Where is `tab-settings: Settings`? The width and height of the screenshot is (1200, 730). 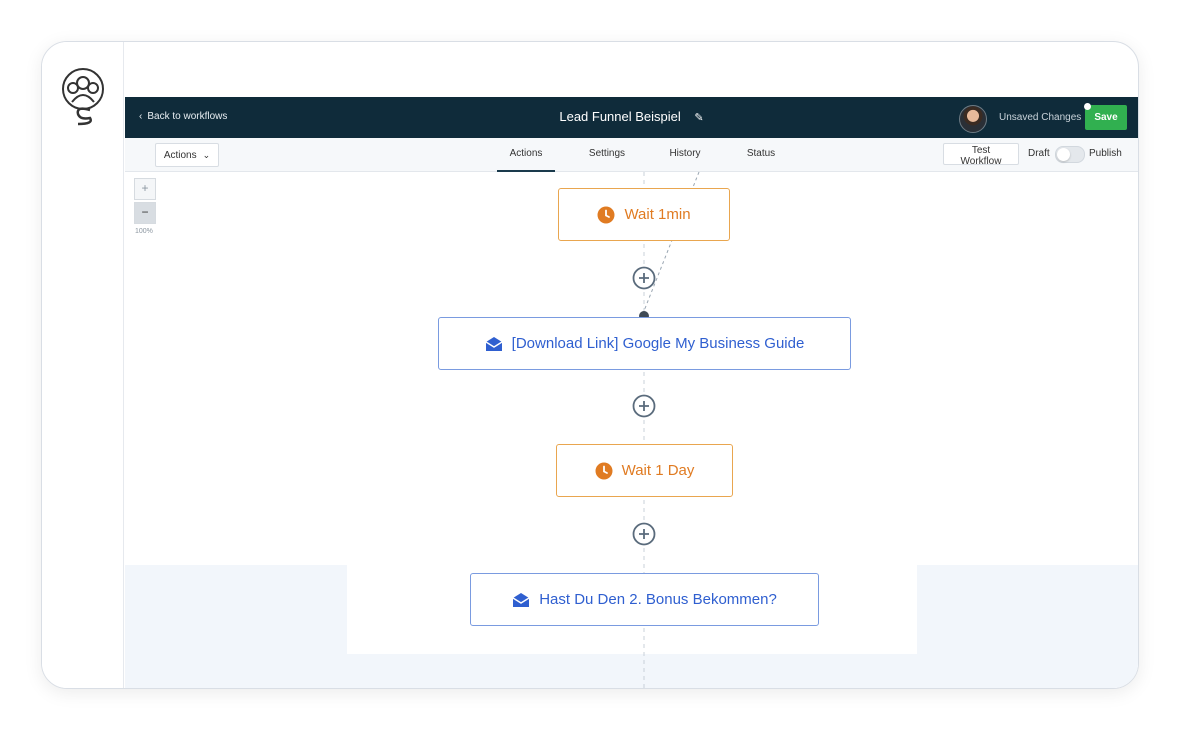
tab-settings: Settings is located at coordinates (607, 159).